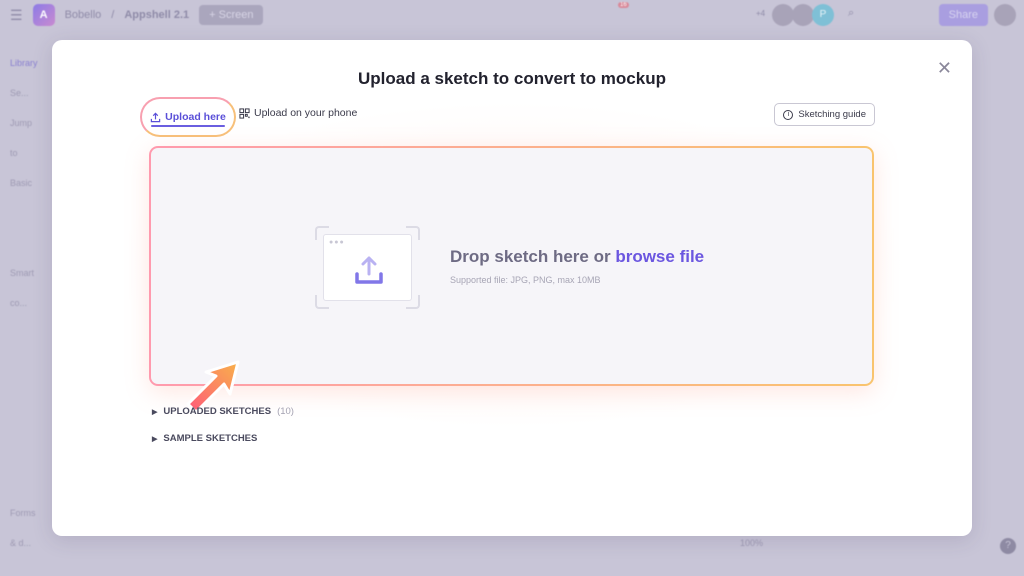 The image size is (1024, 576). Describe the element at coordinates (204, 438) in the screenshot. I see `sample-sketches-toggle: ▶ SAMPLE SKETCHES` at that location.